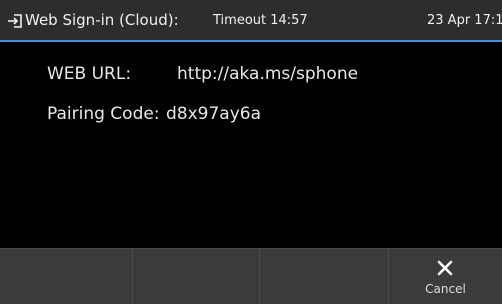 This screenshot has height=304, width=502. What do you see at coordinates (89, 74) in the screenshot?
I see `web-url-label: WEB URL:` at bounding box center [89, 74].